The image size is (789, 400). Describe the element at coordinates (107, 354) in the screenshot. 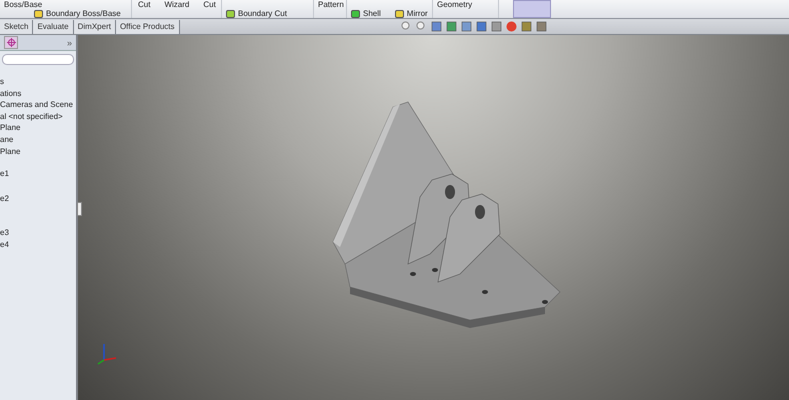

I see `axis-triad-icon` at that location.